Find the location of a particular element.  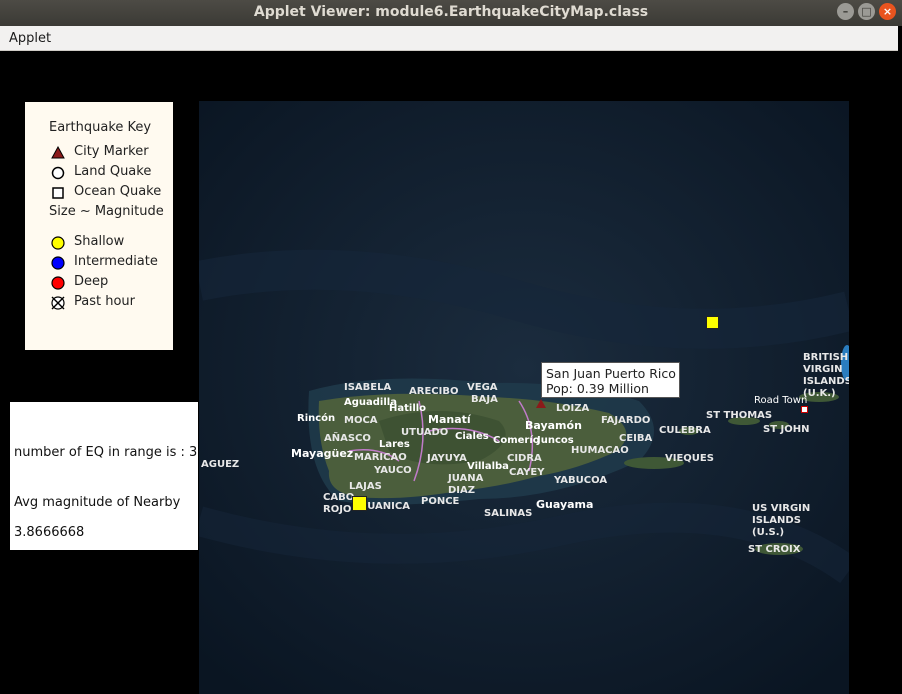

key-label: Deep is located at coordinates (91, 281).